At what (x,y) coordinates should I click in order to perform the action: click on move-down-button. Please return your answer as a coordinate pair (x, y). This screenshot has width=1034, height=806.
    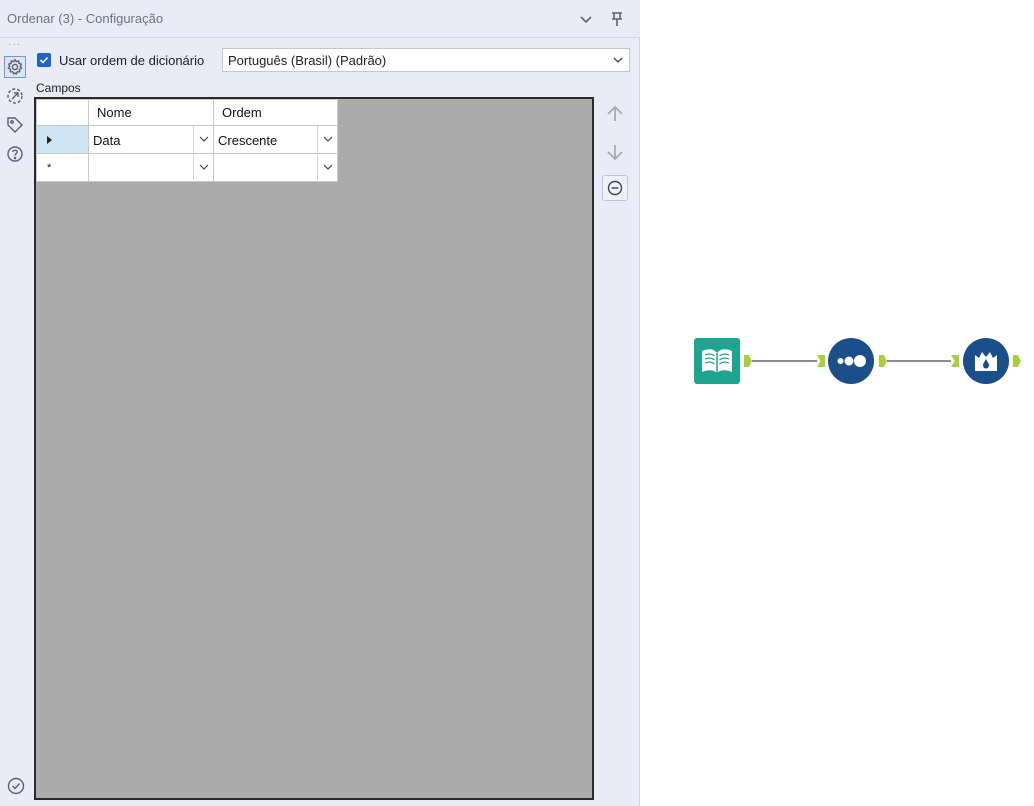
    Looking at the image, I should click on (615, 152).